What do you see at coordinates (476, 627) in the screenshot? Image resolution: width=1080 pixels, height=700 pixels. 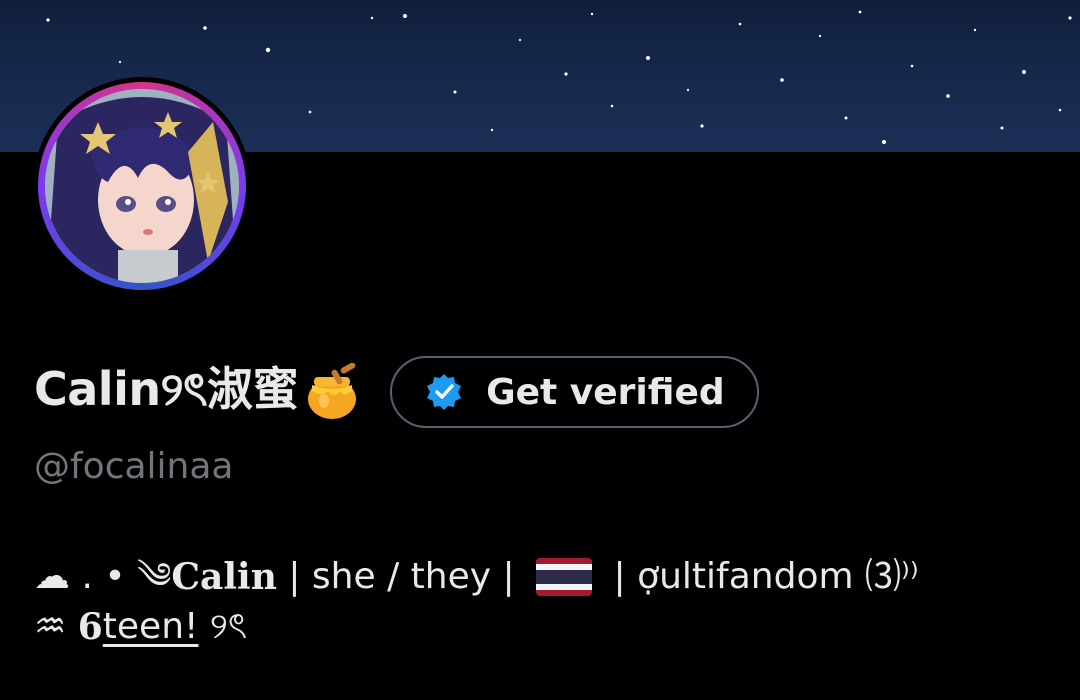 I see `bio-line-2: ♒ 6 teen! ୨ৎ` at bounding box center [476, 627].